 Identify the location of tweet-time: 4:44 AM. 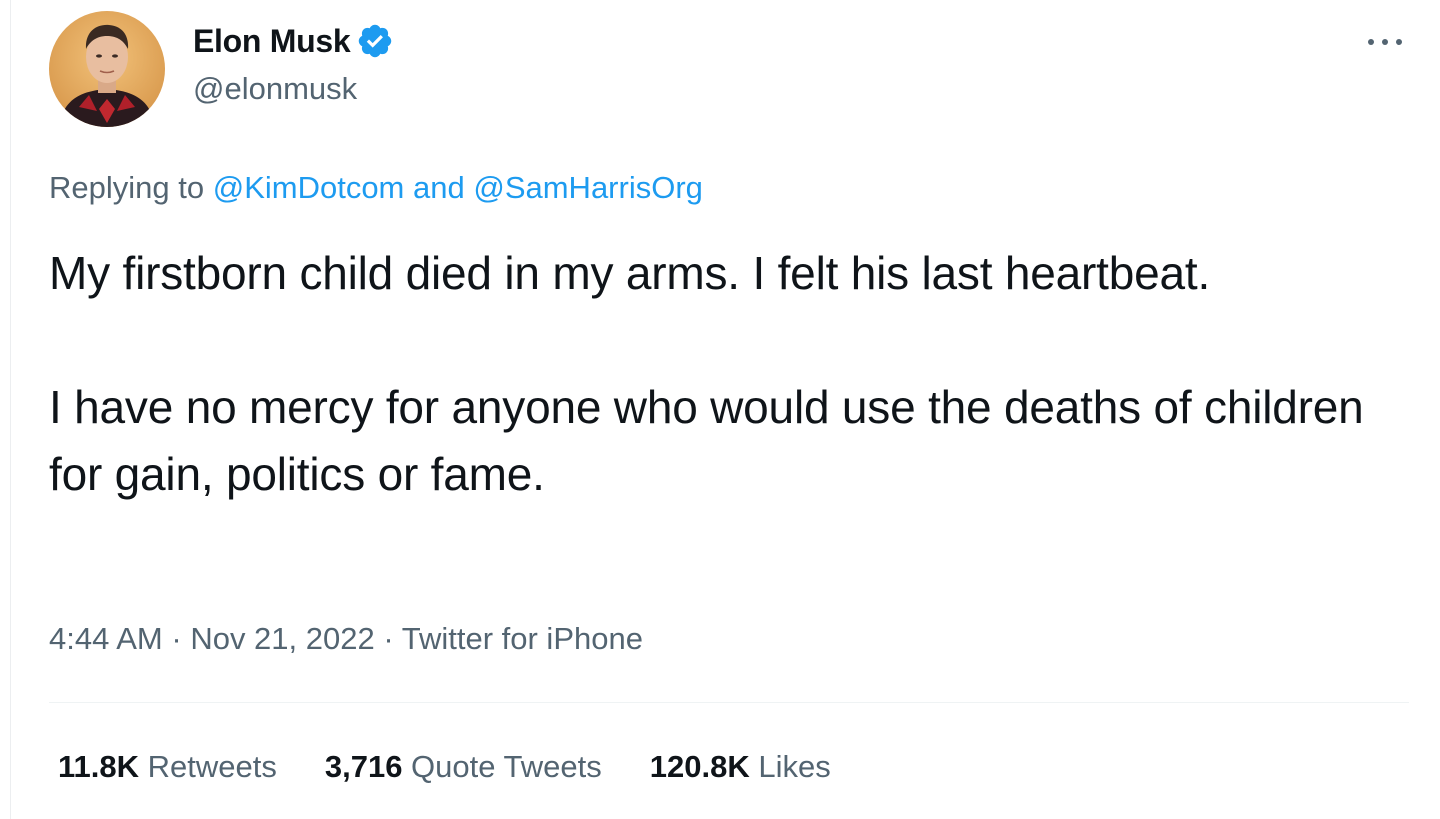
(106, 638).